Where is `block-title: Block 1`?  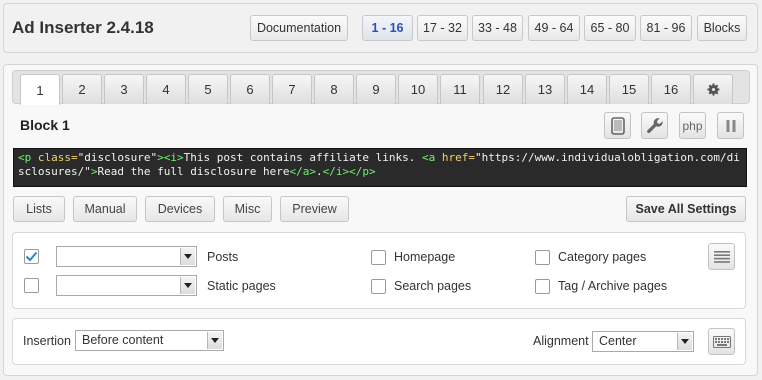 block-title: Block 1 is located at coordinates (45, 125).